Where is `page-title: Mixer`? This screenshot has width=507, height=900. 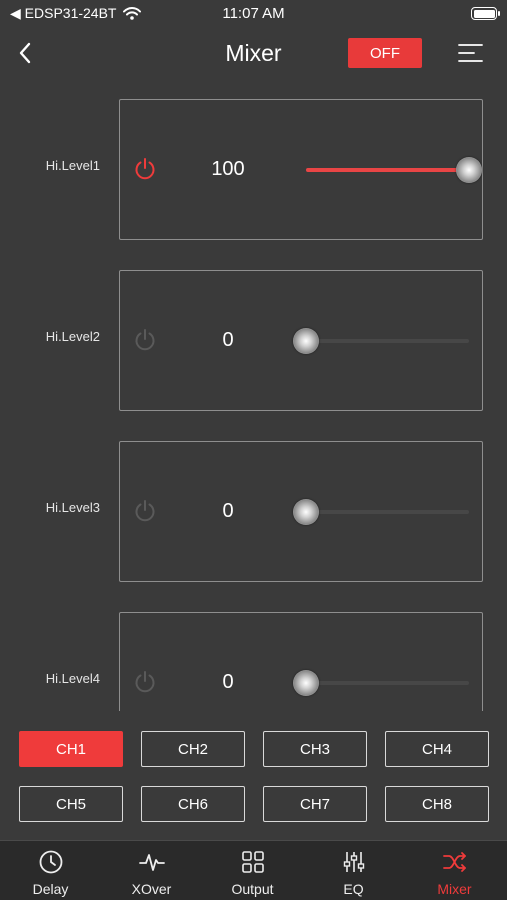 page-title: Mixer is located at coordinates (253, 53).